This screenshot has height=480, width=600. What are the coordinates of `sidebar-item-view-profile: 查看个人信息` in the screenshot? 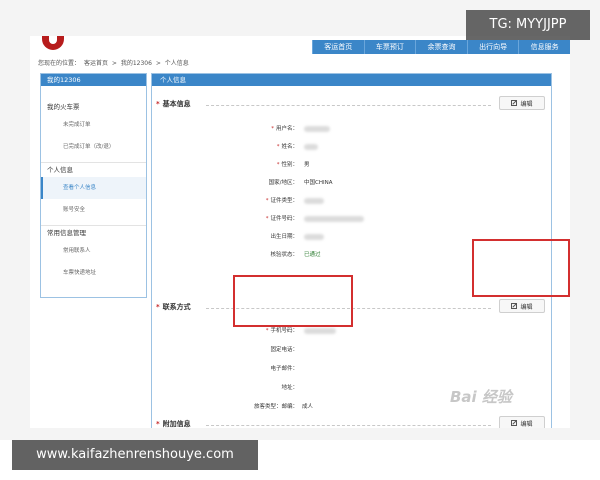 It's located at (93, 188).